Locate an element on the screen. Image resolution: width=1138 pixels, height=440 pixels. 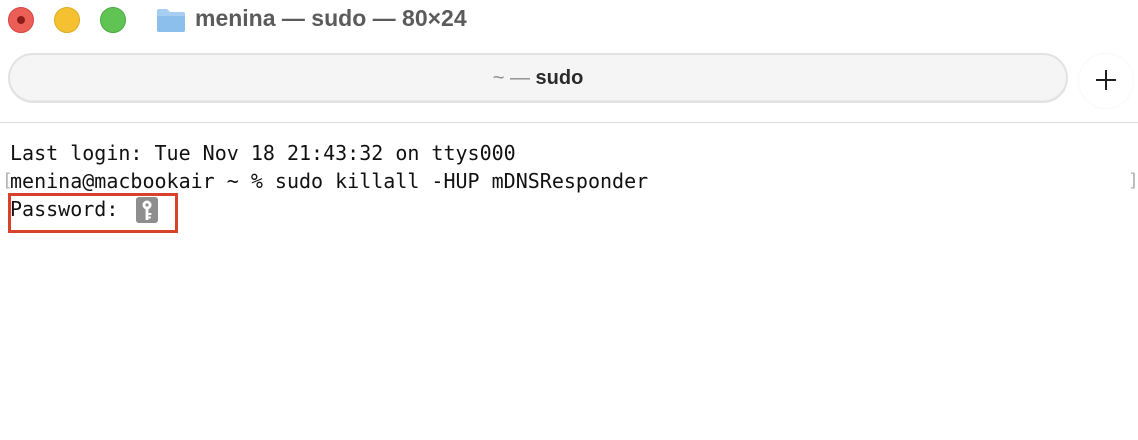
tab-title: ~ — sudo is located at coordinates (538, 78).